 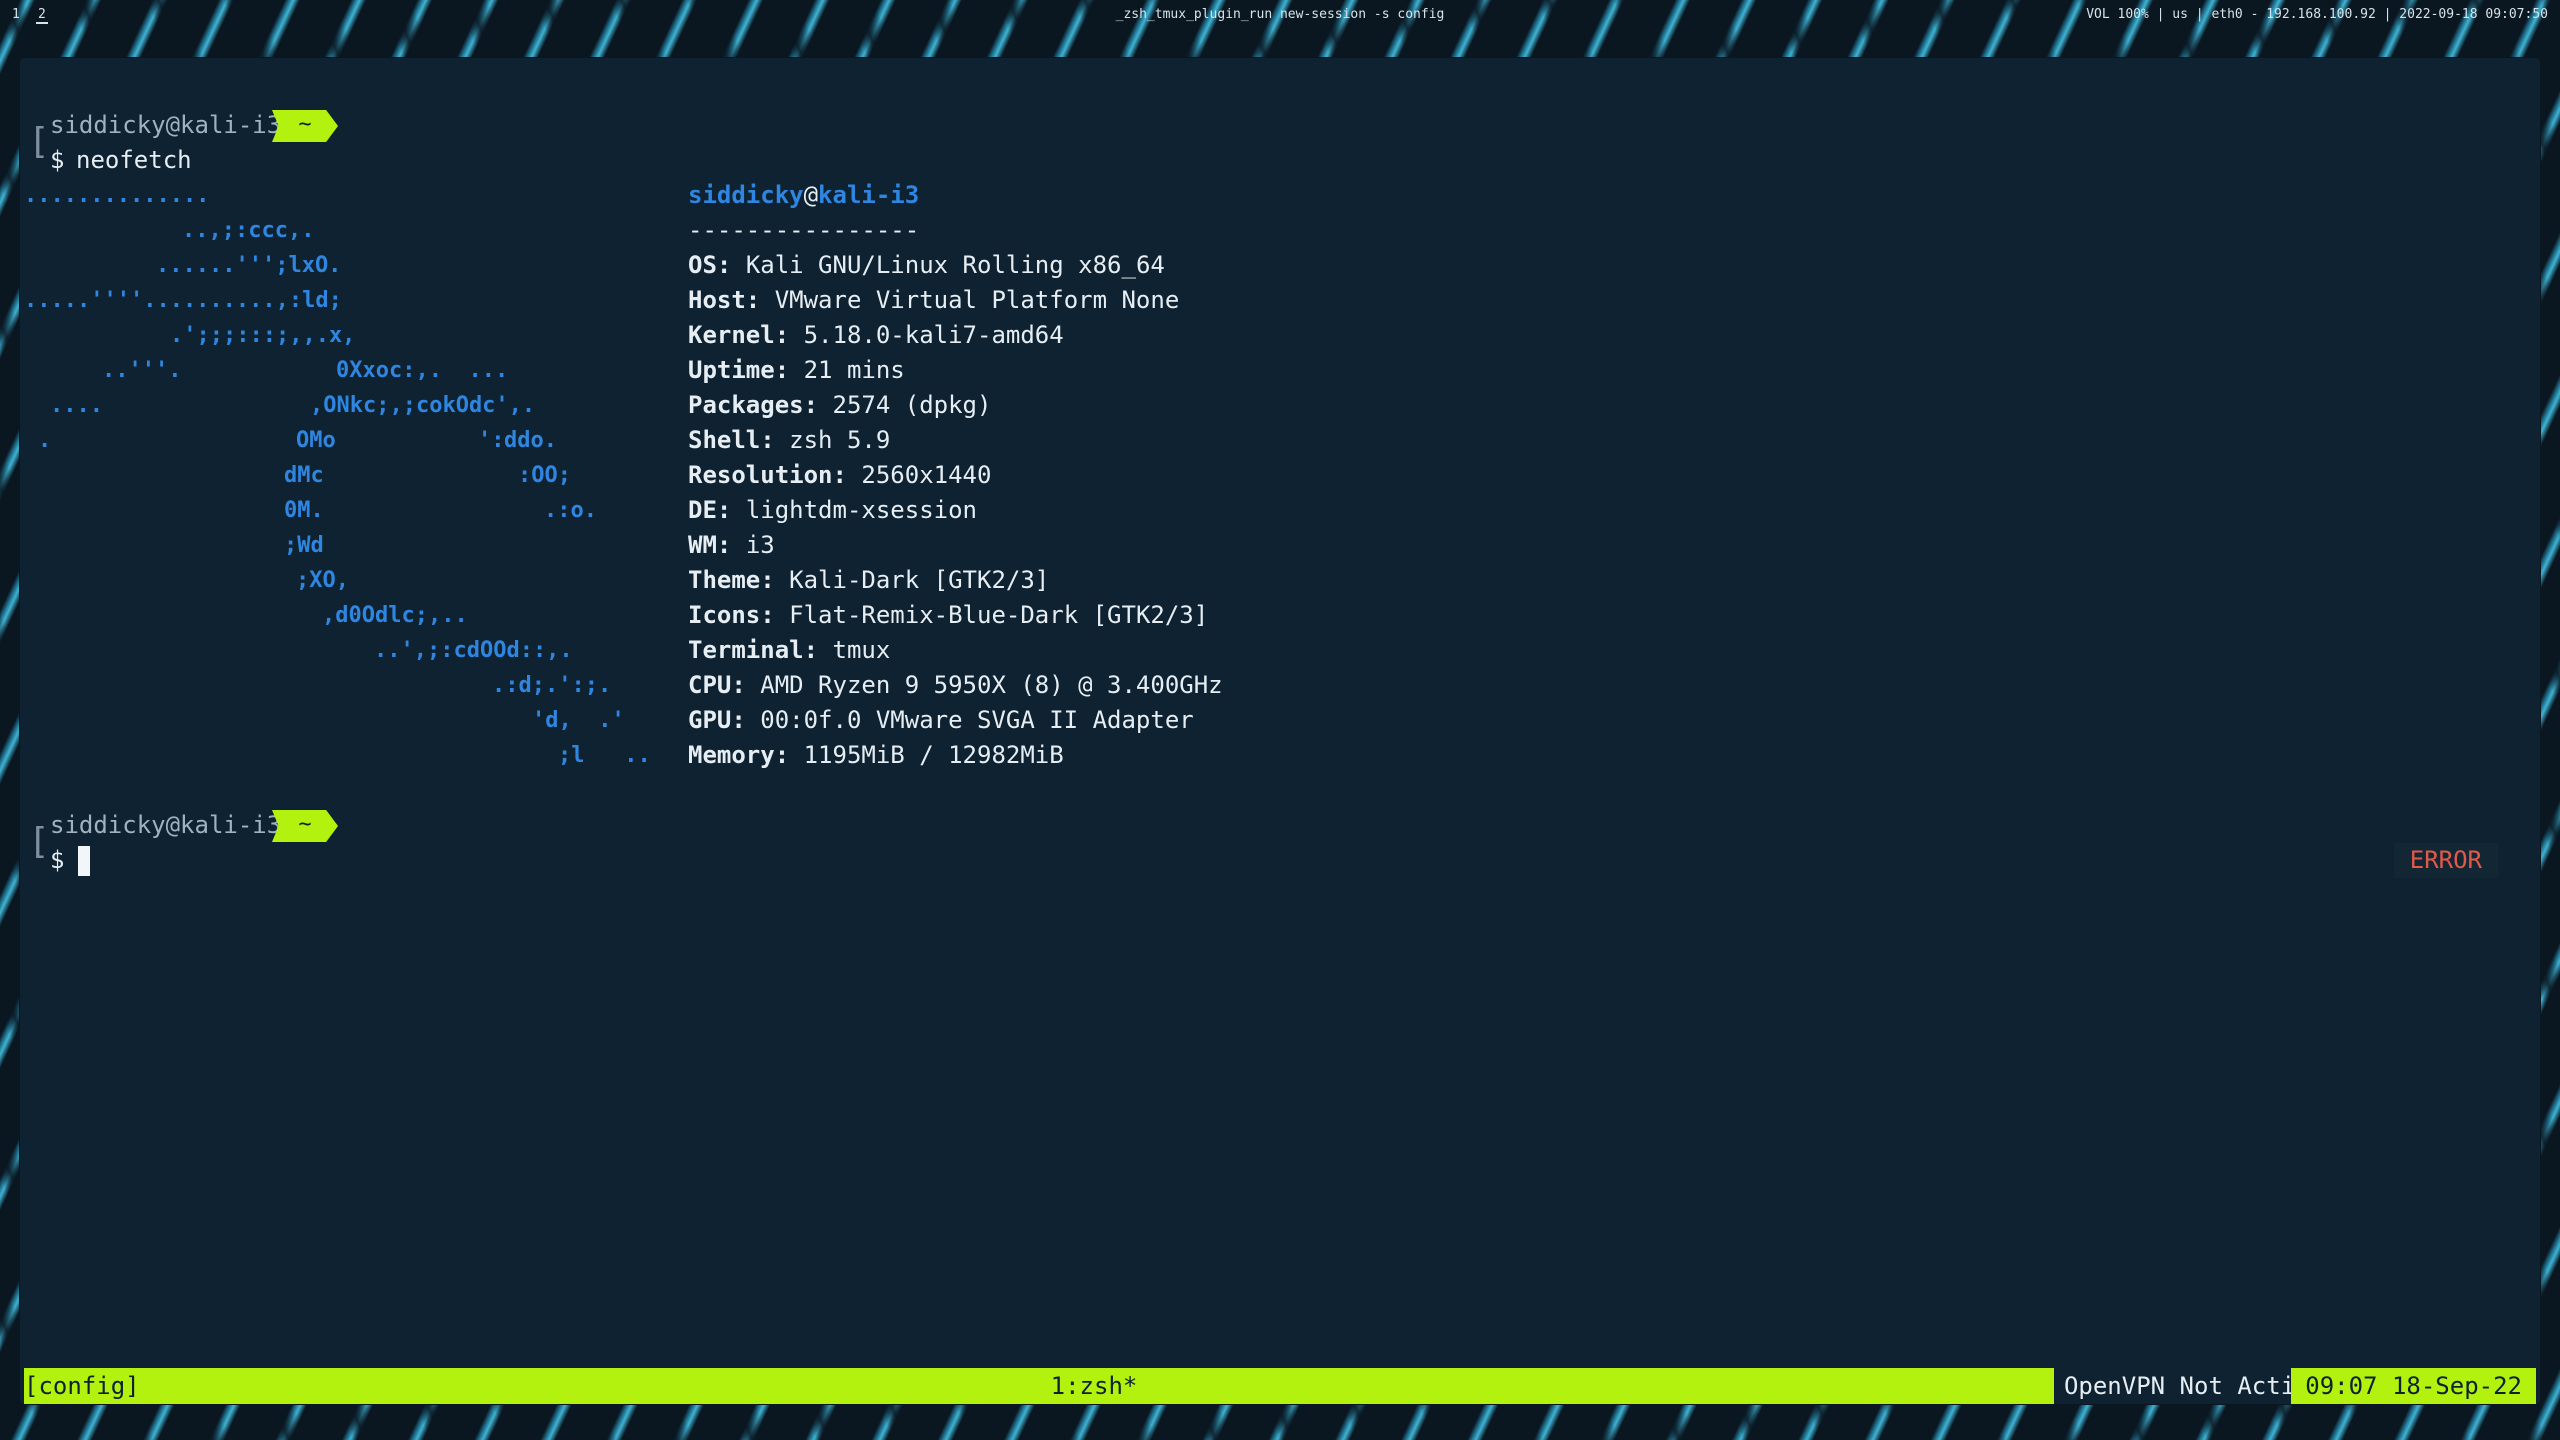 I want to click on info-row-wm: WM: i3, so click(x=731, y=545).